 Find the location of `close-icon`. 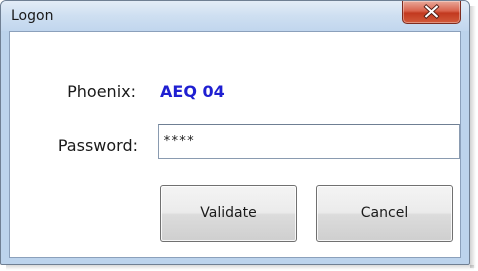

close-icon is located at coordinates (431, 12).